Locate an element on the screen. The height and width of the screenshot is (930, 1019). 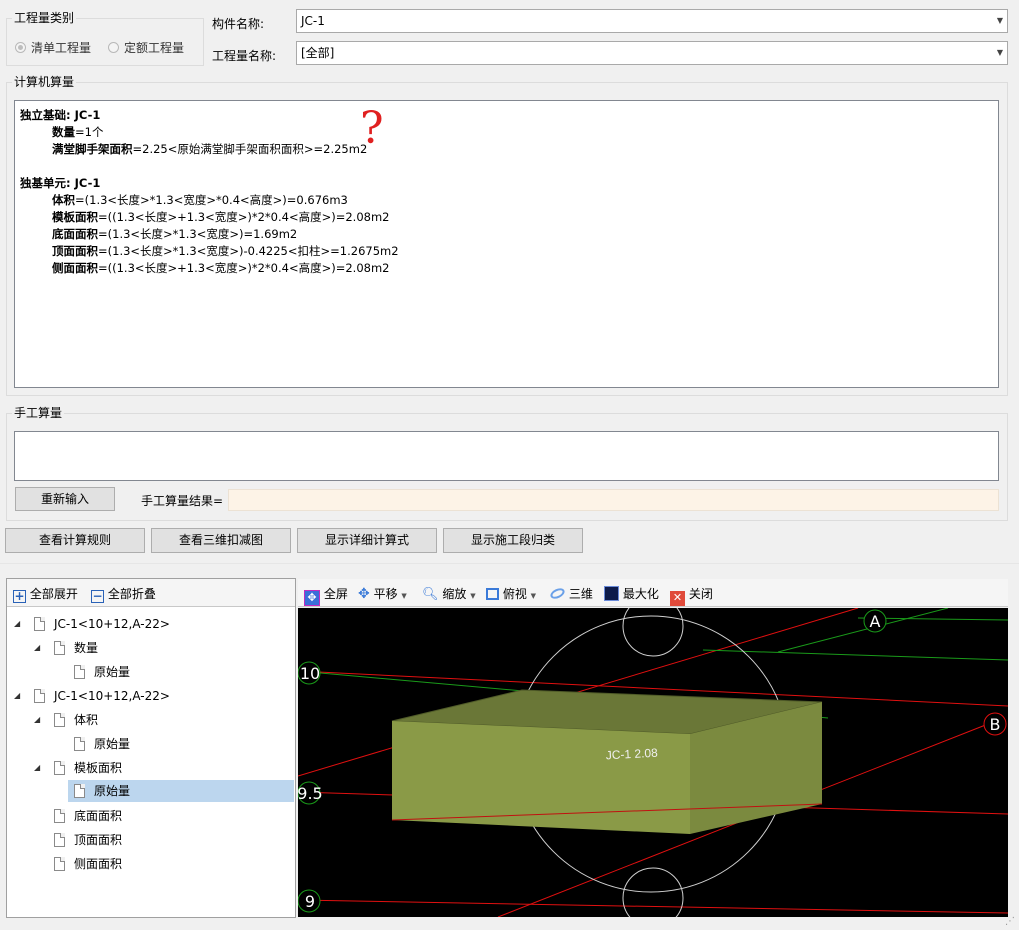
calc-line-count: 数量=1个 is located at coordinates (78, 132).